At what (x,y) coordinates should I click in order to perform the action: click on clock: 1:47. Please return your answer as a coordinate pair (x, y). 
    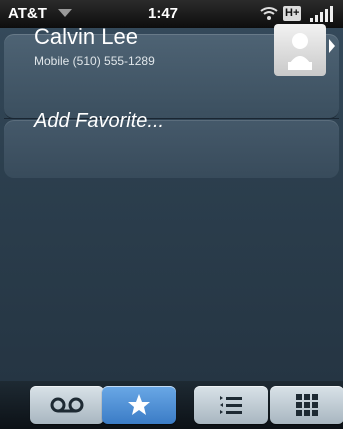
    Looking at the image, I should click on (163, 13).